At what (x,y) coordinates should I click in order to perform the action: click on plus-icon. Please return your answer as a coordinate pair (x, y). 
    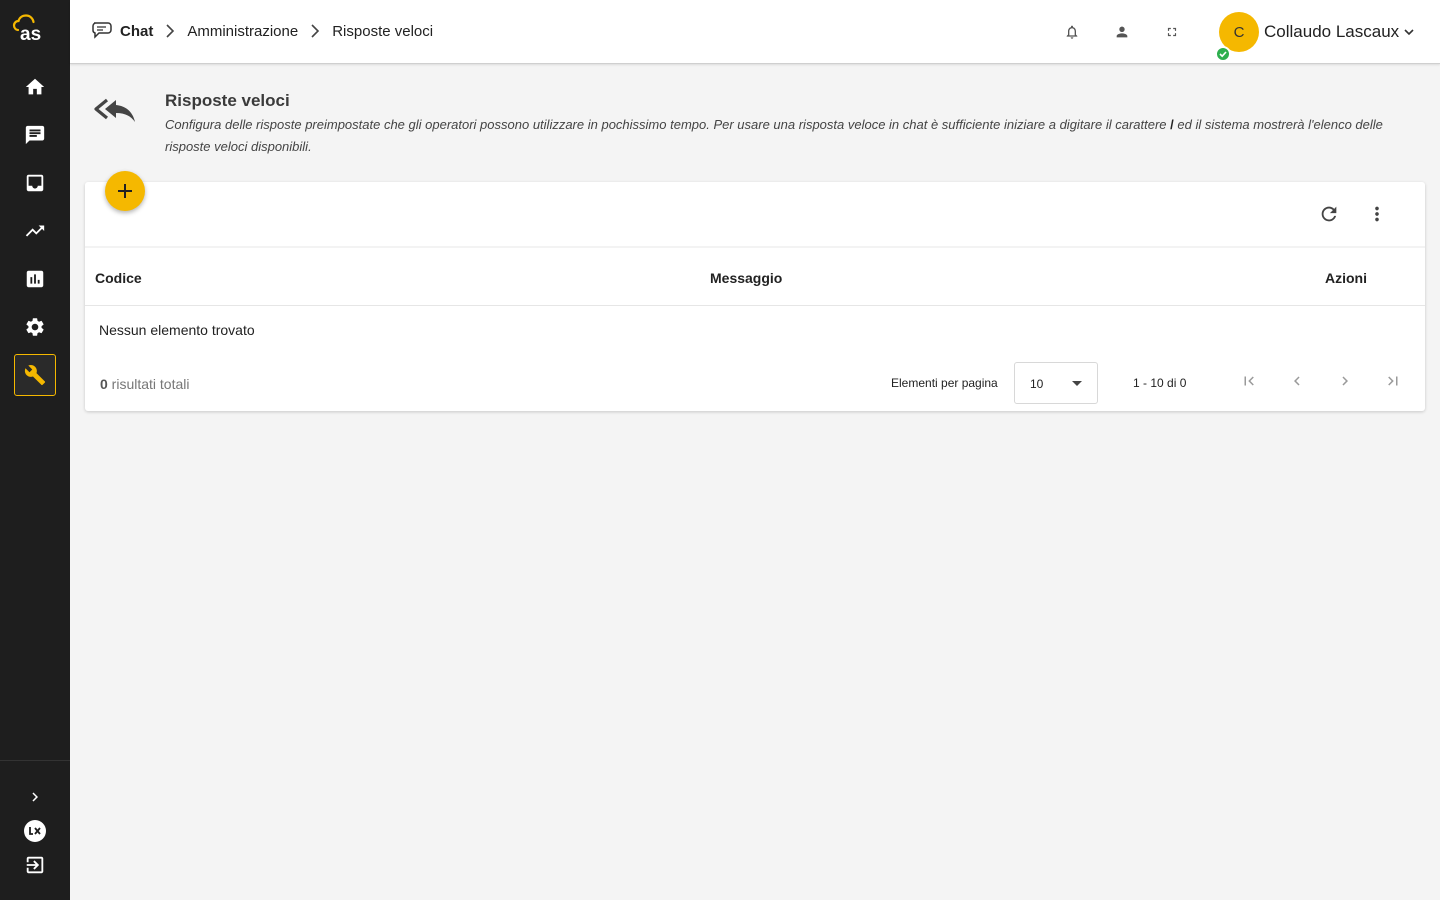
    Looking at the image, I should click on (125, 191).